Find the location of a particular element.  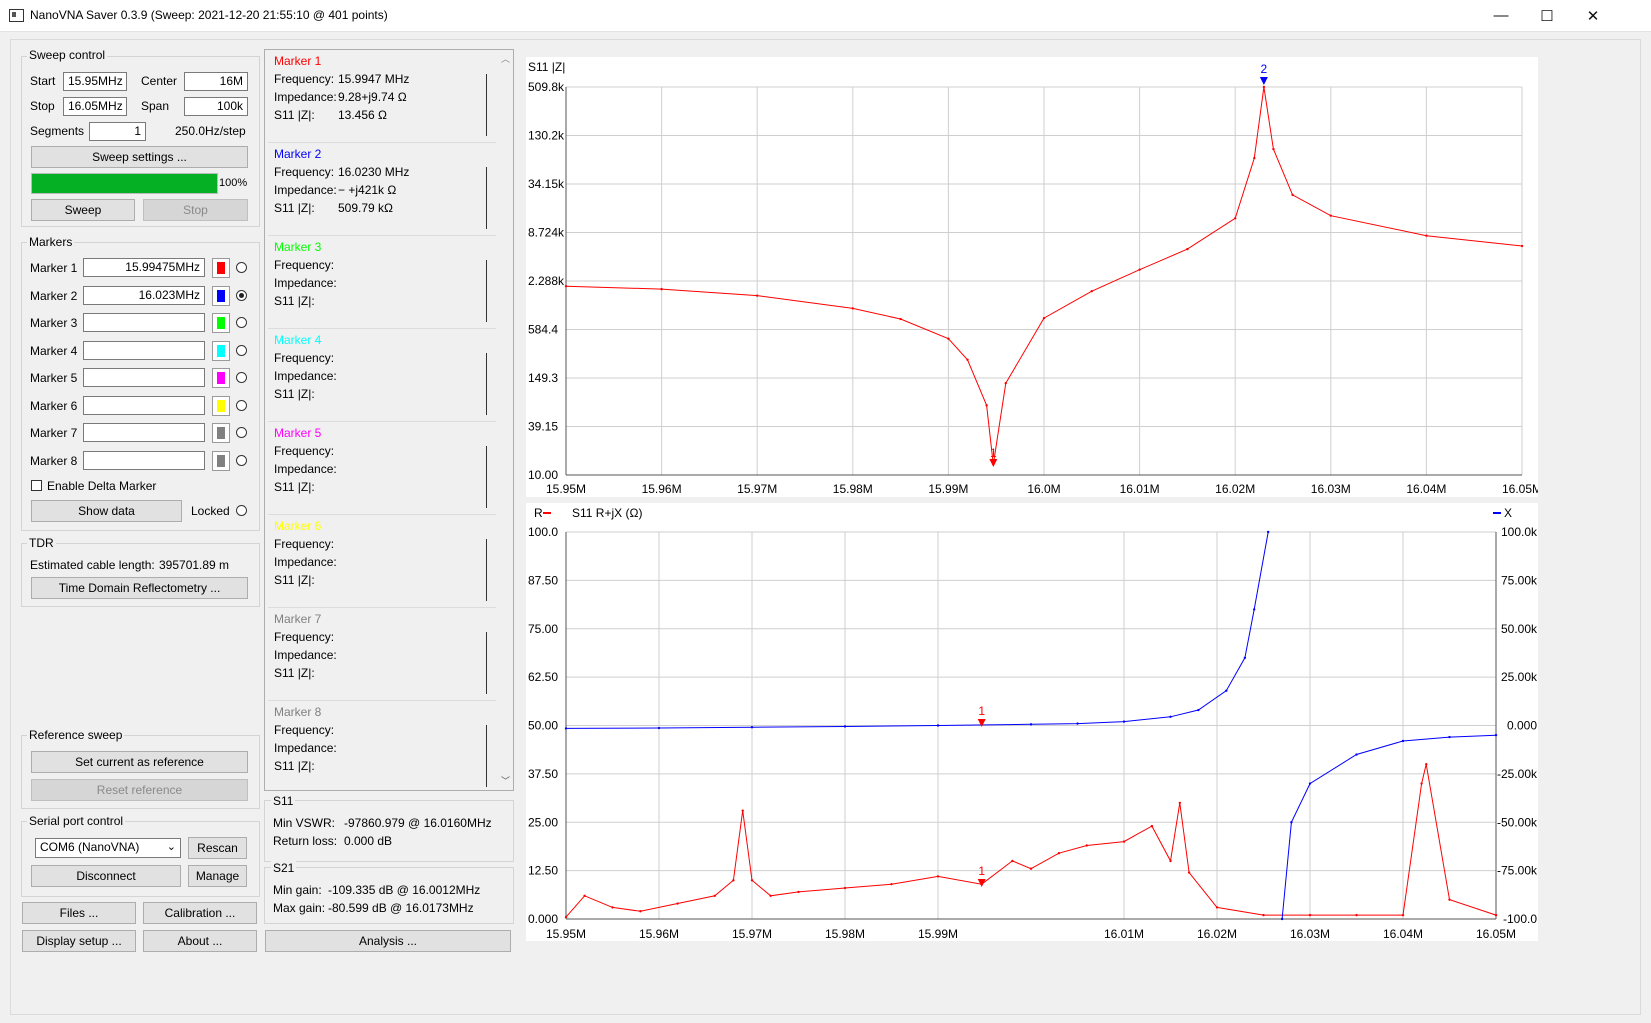

marker-2-color-button is located at coordinates (221, 295).